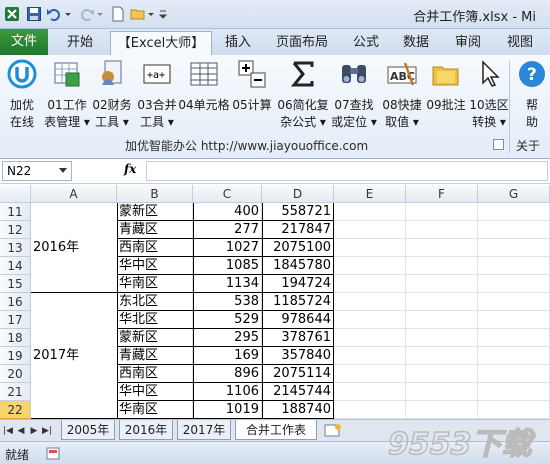 This screenshot has width=550, height=464. Describe the element at coordinates (21, 431) in the screenshot. I see `prev-sheet-icon: ◀` at that location.